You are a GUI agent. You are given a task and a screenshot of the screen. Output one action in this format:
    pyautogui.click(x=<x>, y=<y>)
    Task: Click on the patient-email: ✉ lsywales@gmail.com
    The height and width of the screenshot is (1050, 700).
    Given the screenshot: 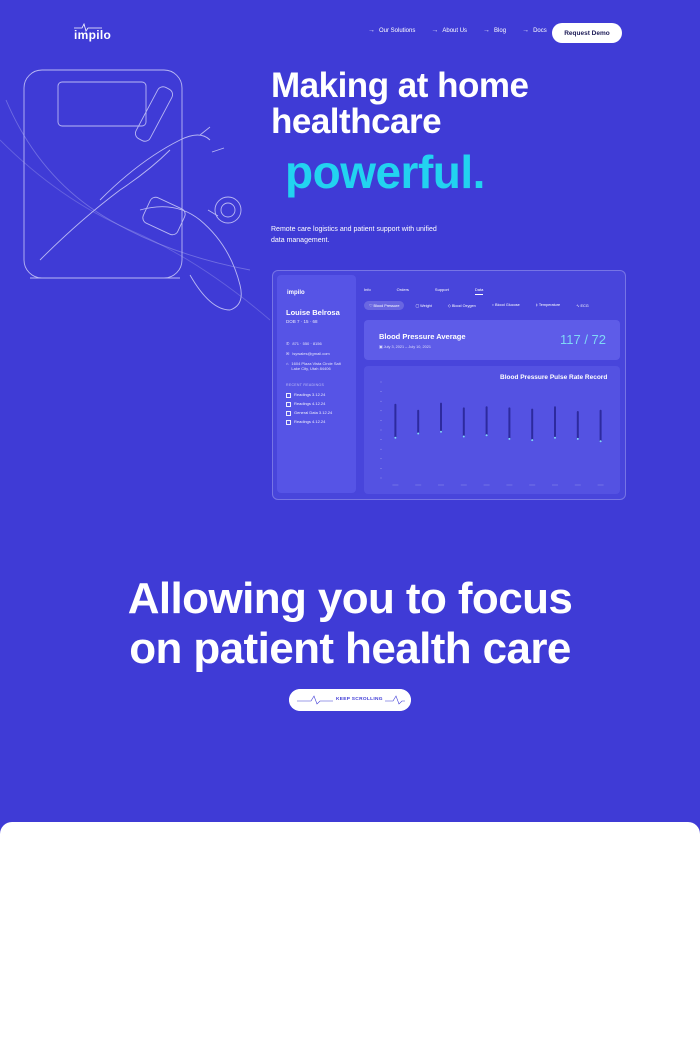 What is the action you would take?
    pyautogui.click(x=308, y=353)
    